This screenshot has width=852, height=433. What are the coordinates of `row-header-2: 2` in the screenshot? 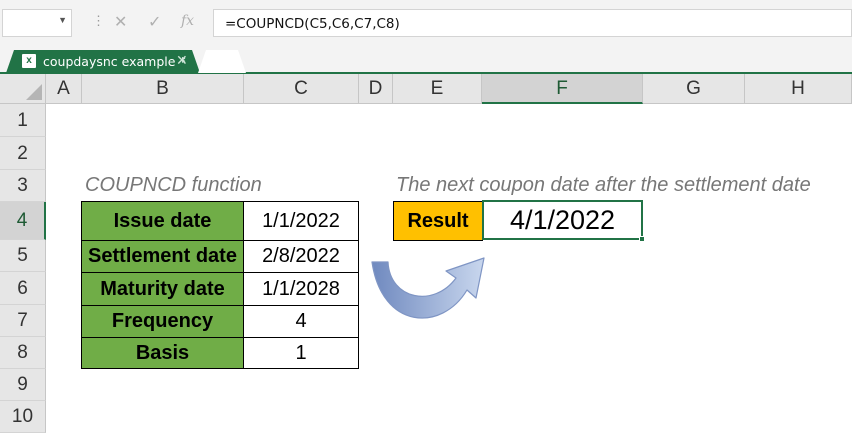 It's located at (23, 153).